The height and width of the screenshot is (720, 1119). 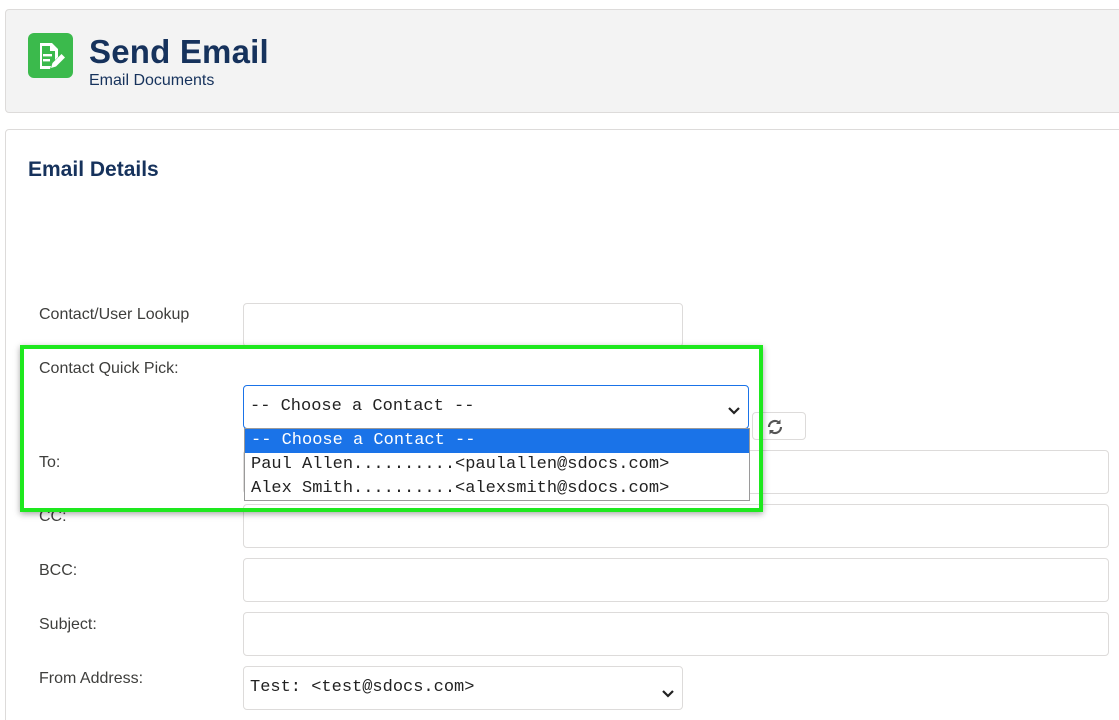 I want to click on to-label: To:, so click(x=50, y=462).